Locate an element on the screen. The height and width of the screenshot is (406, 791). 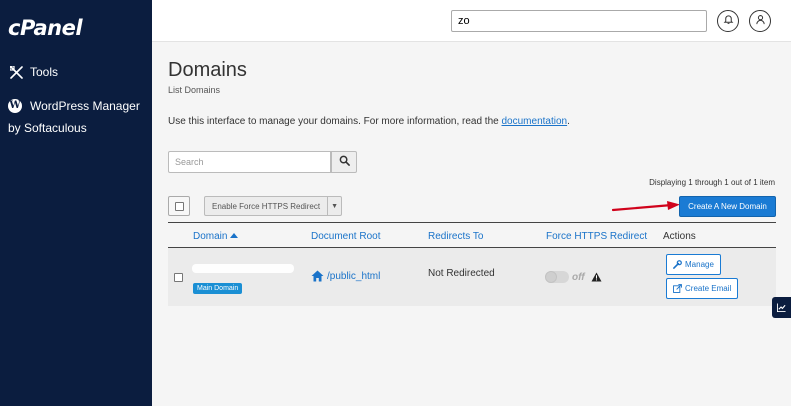
force-https-dropdown-toggle: ▼ is located at coordinates (335, 206).